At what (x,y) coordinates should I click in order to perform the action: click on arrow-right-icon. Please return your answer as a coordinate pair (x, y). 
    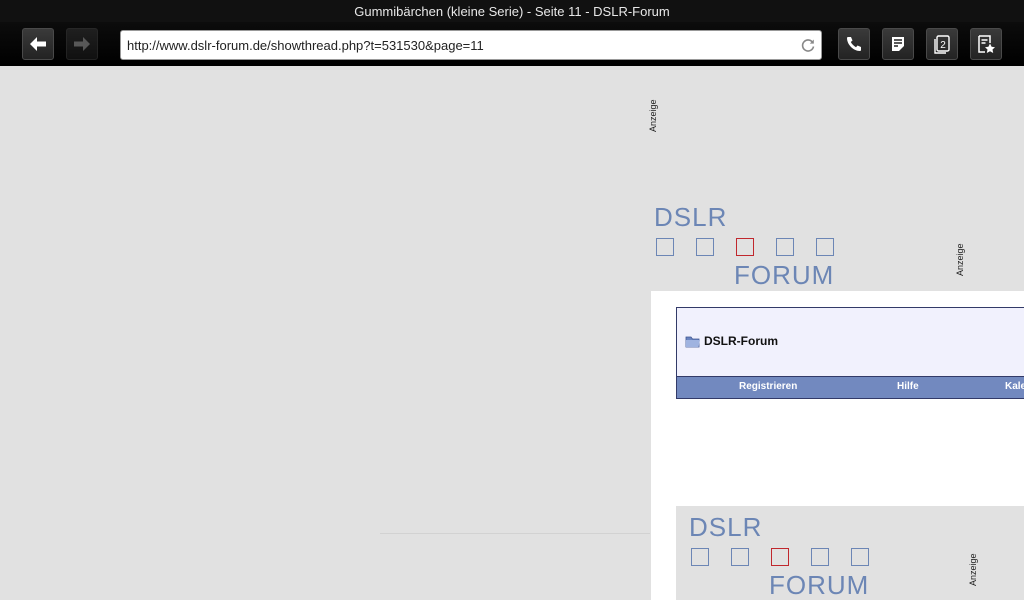
    Looking at the image, I should click on (82, 44).